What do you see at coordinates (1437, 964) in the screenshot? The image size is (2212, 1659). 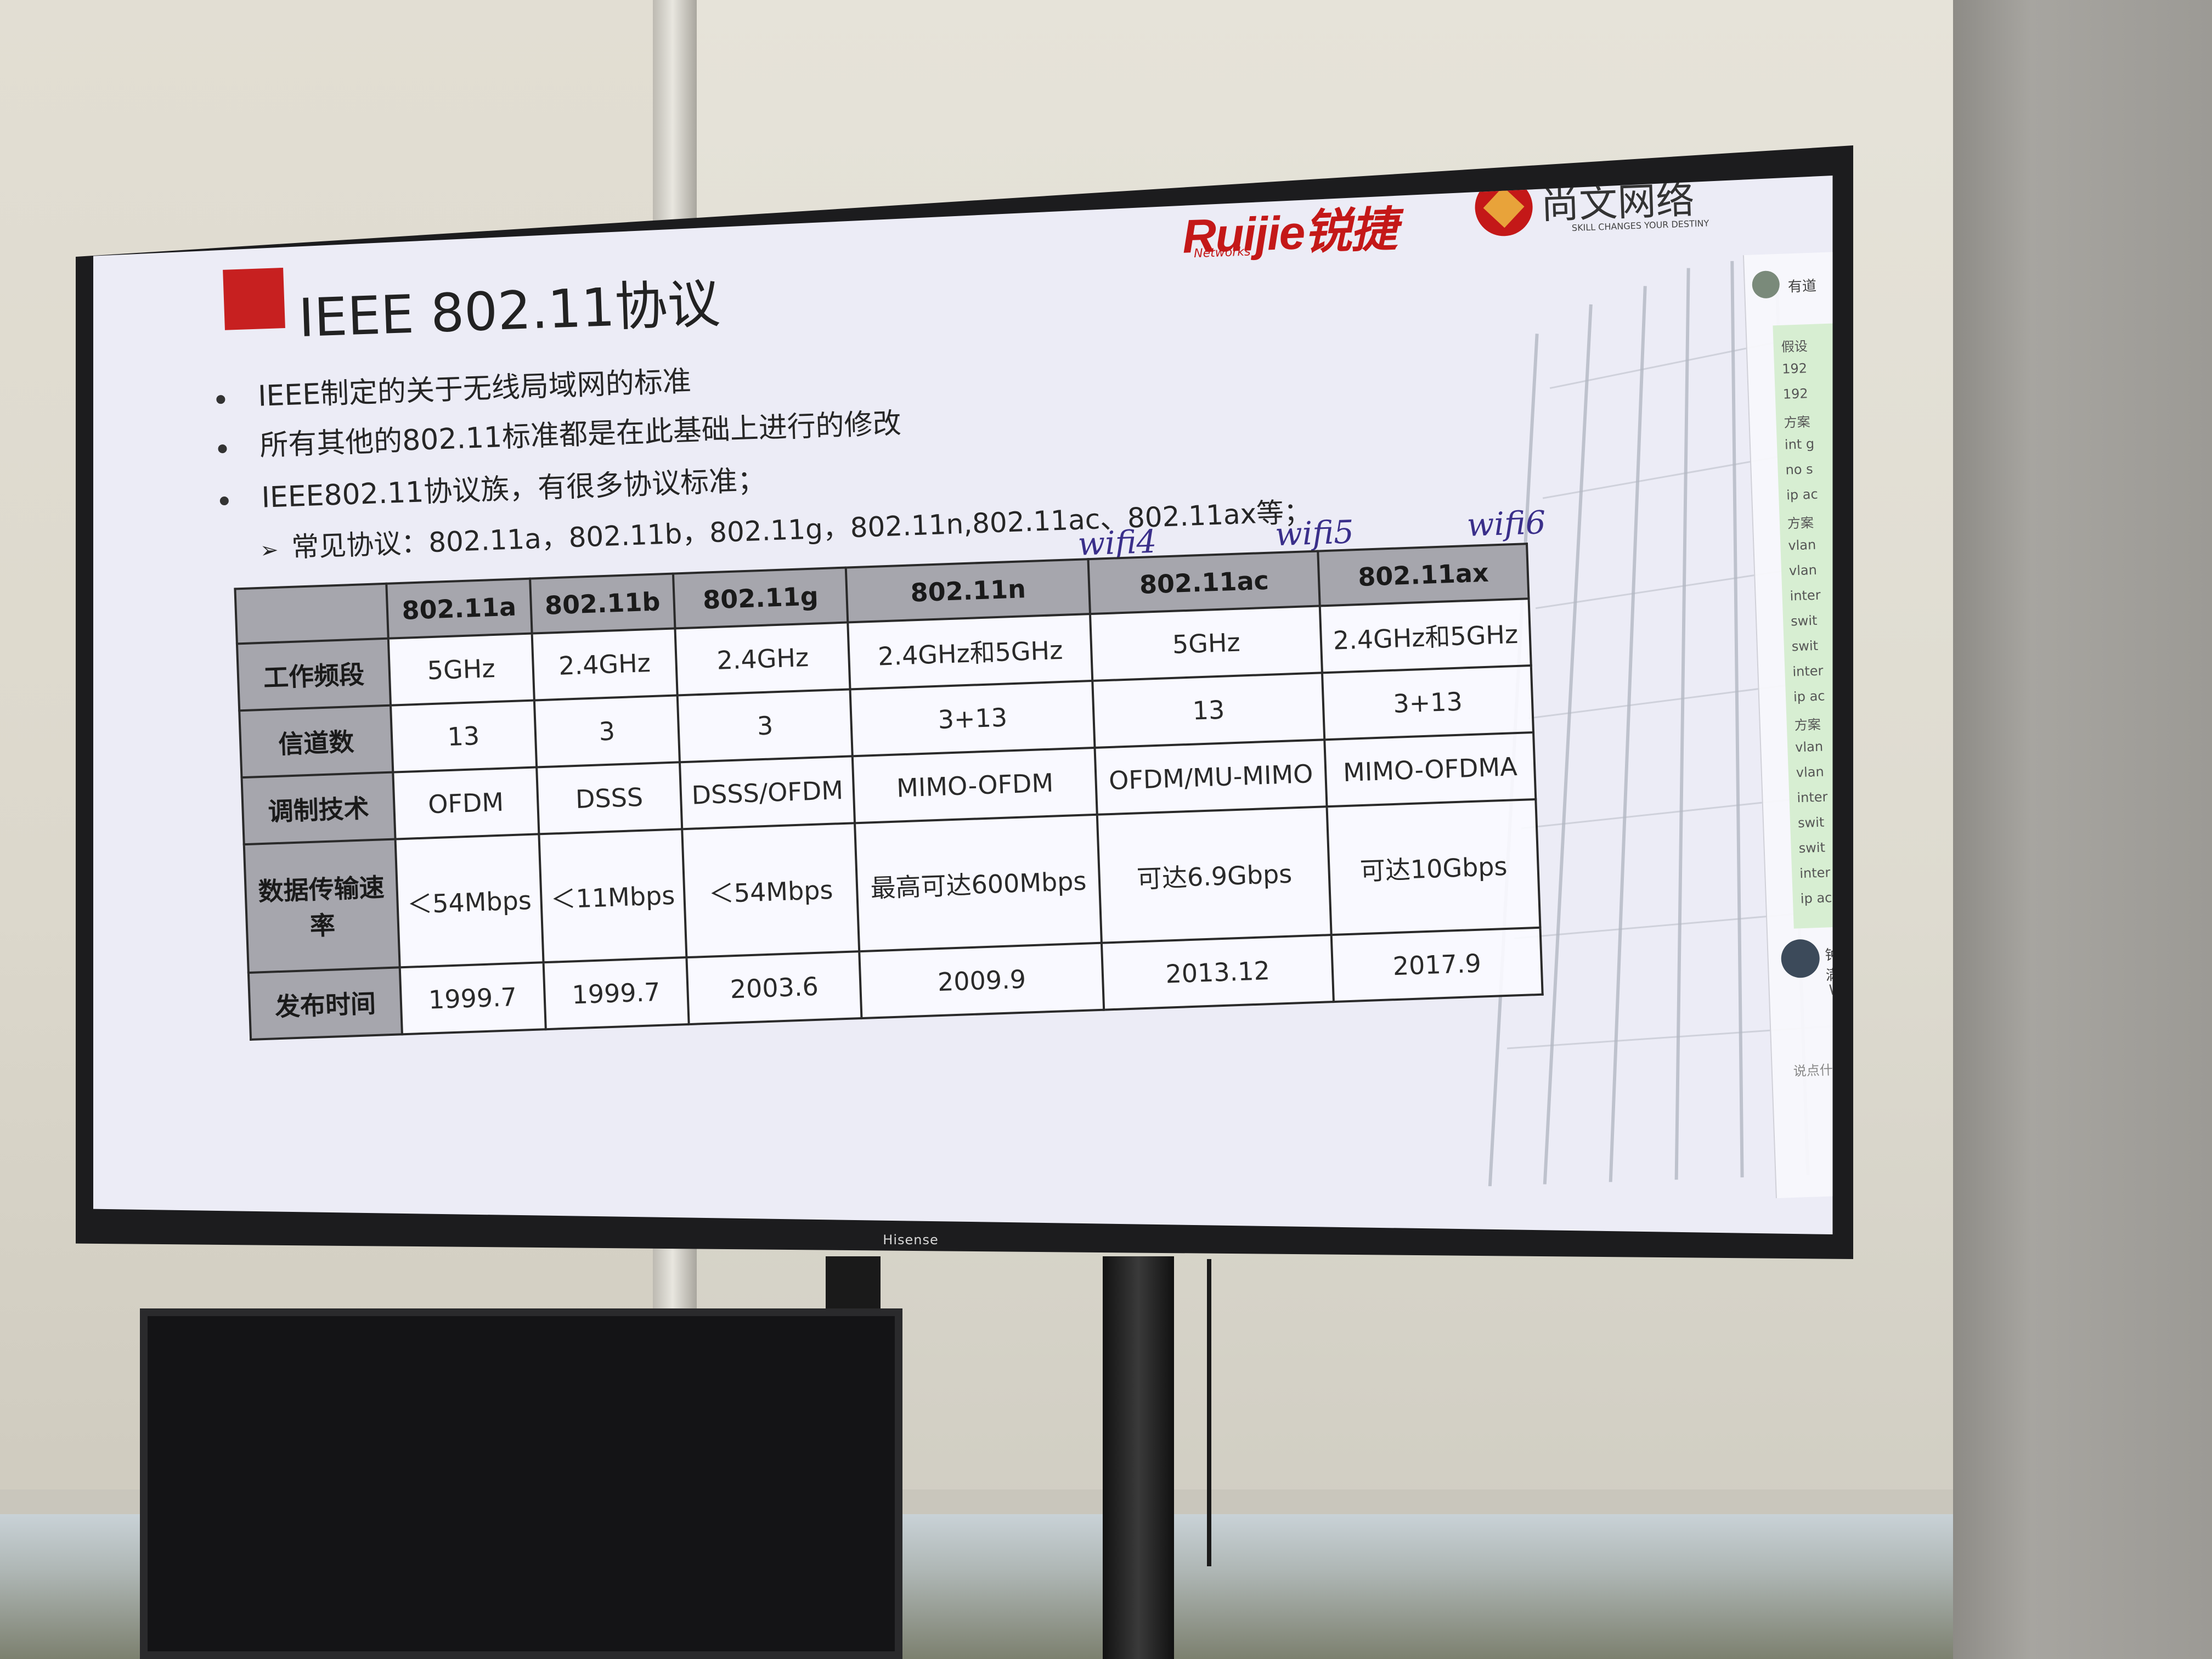 I see `table-cell: 2017.9` at bounding box center [1437, 964].